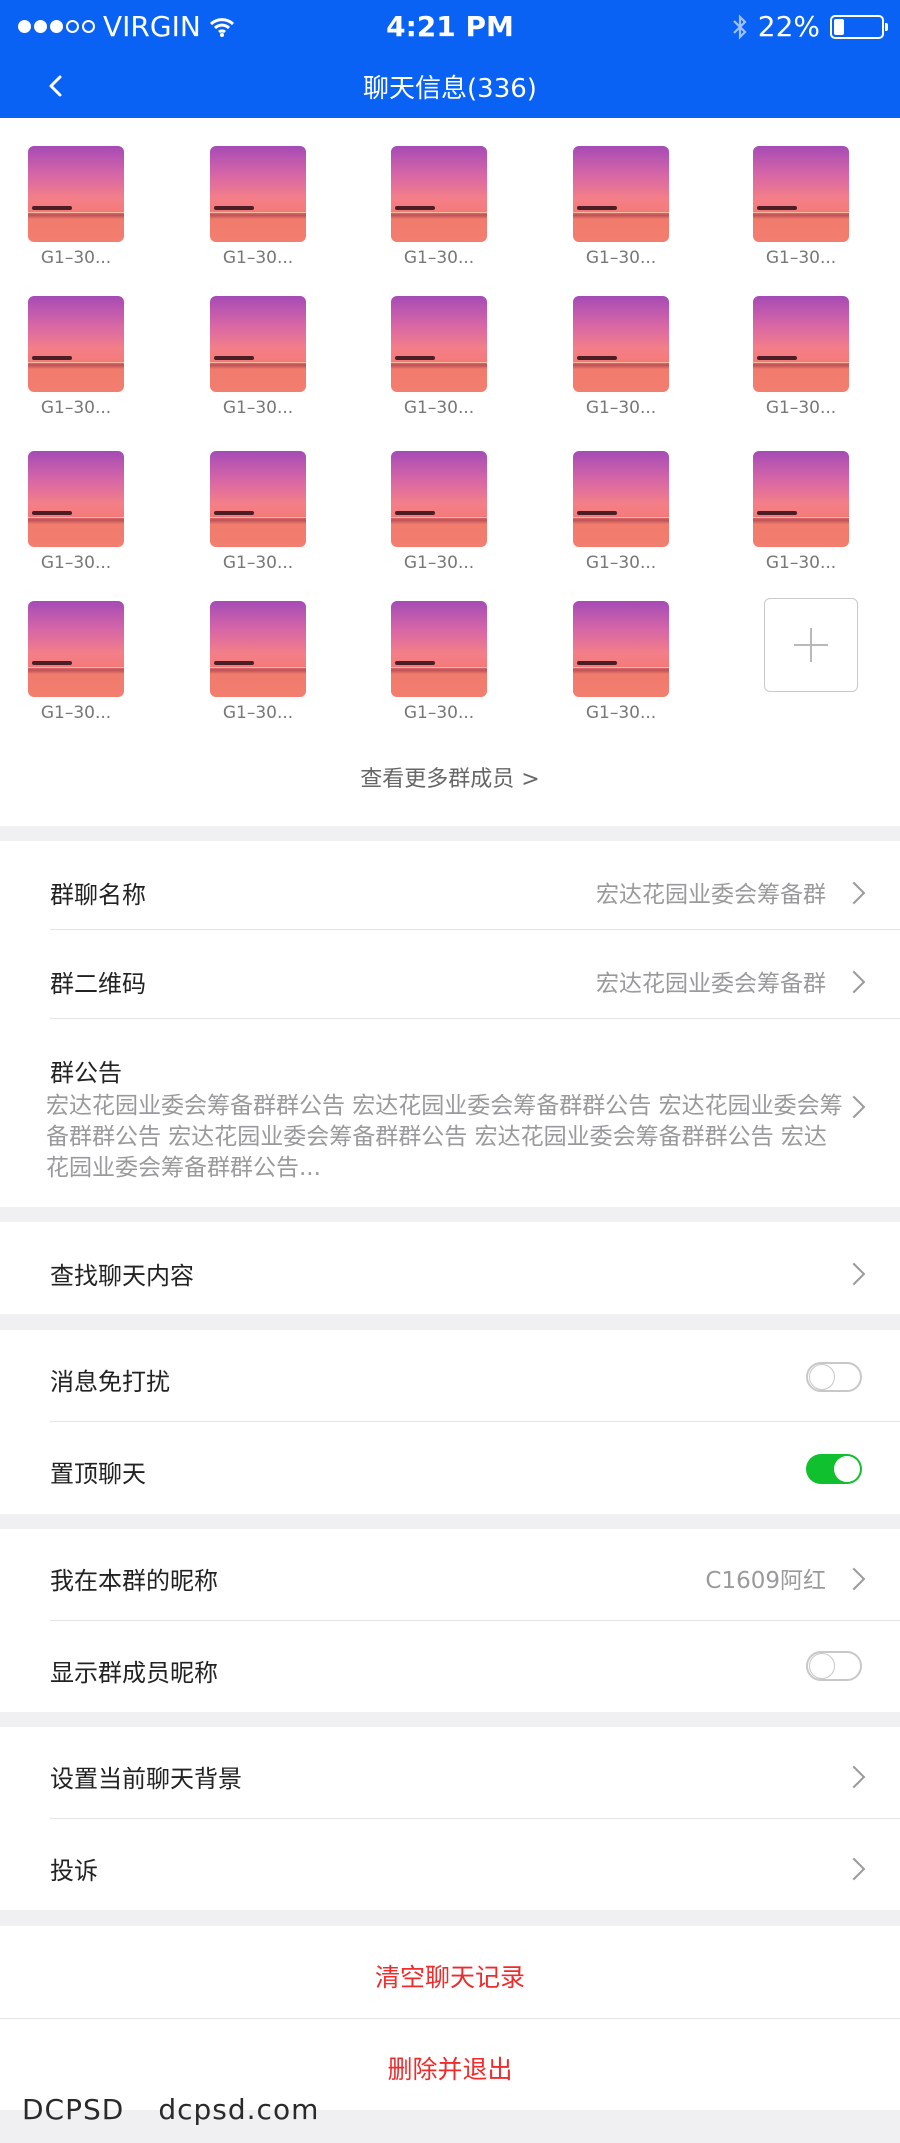 Image resolution: width=900 pixels, height=2143 pixels. What do you see at coordinates (711, 984) in the screenshot?
I see `group-qrcode-value: 宏达花园业委会筹备群` at bounding box center [711, 984].